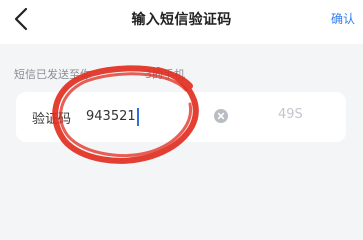  What do you see at coordinates (111, 116) in the screenshot?
I see `verification-code-value: 943521` at bounding box center [111, 116].